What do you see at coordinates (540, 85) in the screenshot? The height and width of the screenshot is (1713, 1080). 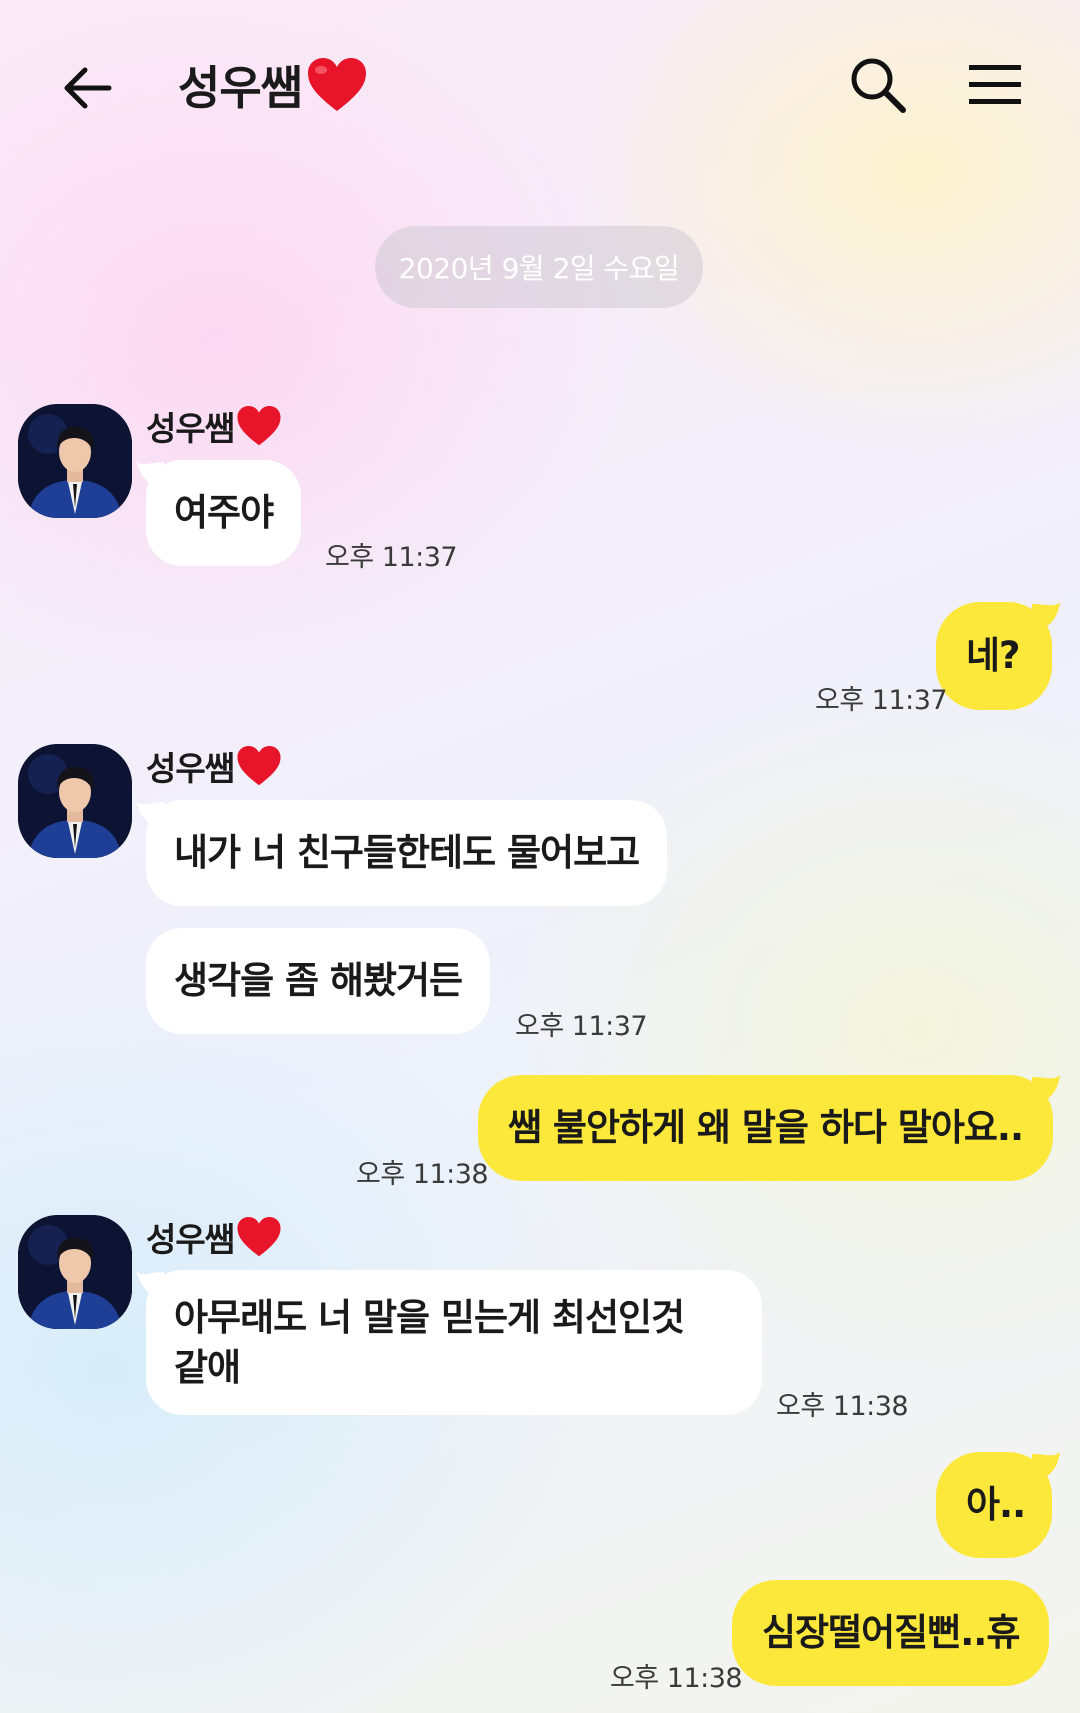 I see `chat-header: 성우쌤` at bounding box center [540, 85].